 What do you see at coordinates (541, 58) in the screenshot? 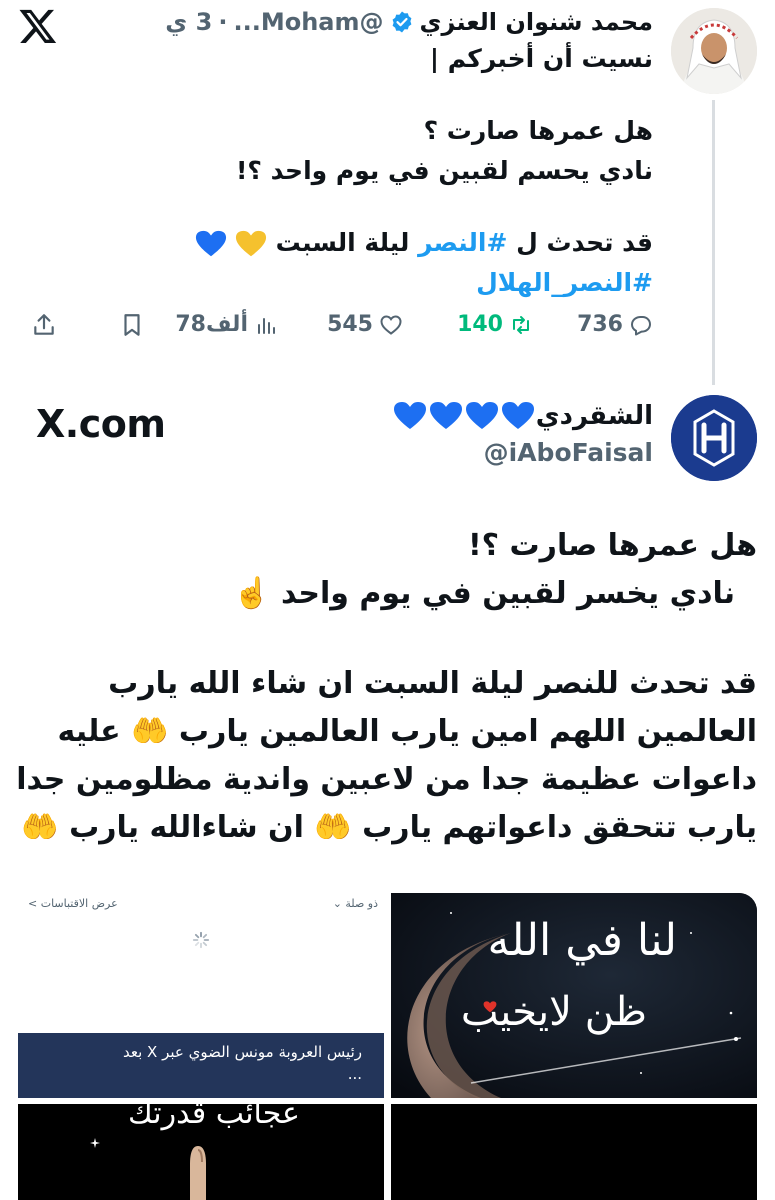
I see `tweet-text-line: نسيت أن أخبركم |` at bounding box center [541, 58].